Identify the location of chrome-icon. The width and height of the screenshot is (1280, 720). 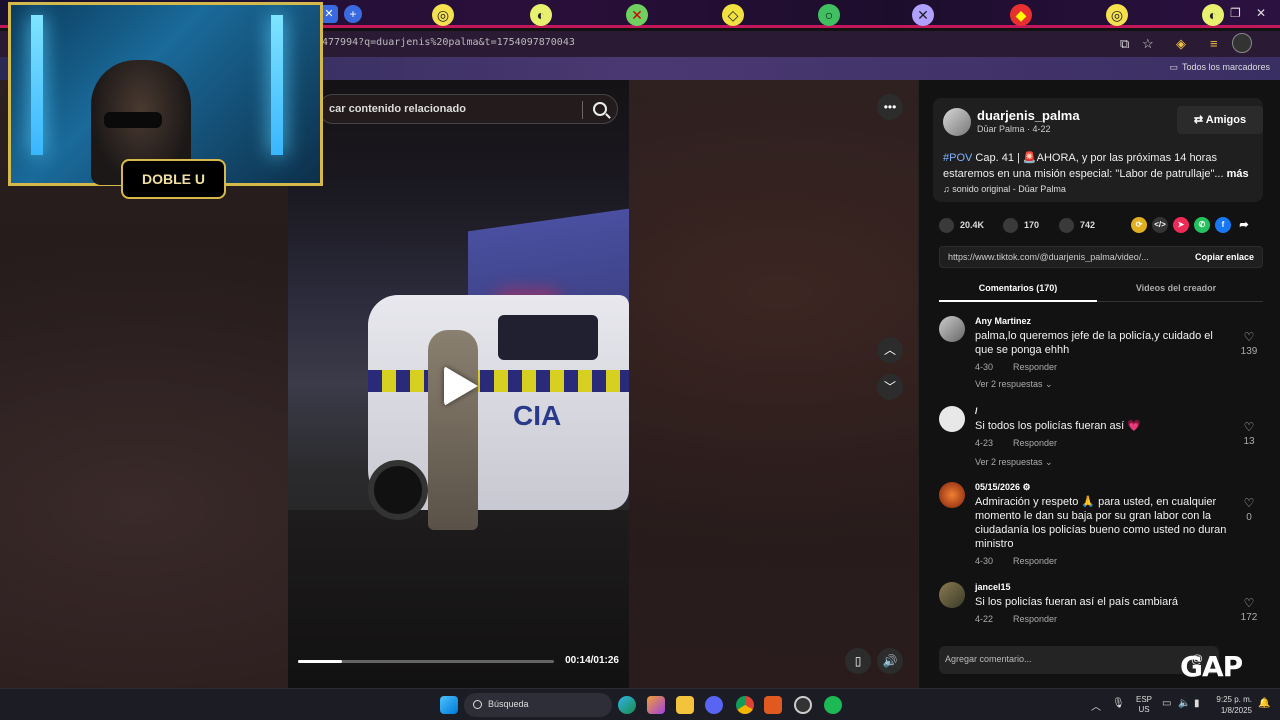
(745, 705).